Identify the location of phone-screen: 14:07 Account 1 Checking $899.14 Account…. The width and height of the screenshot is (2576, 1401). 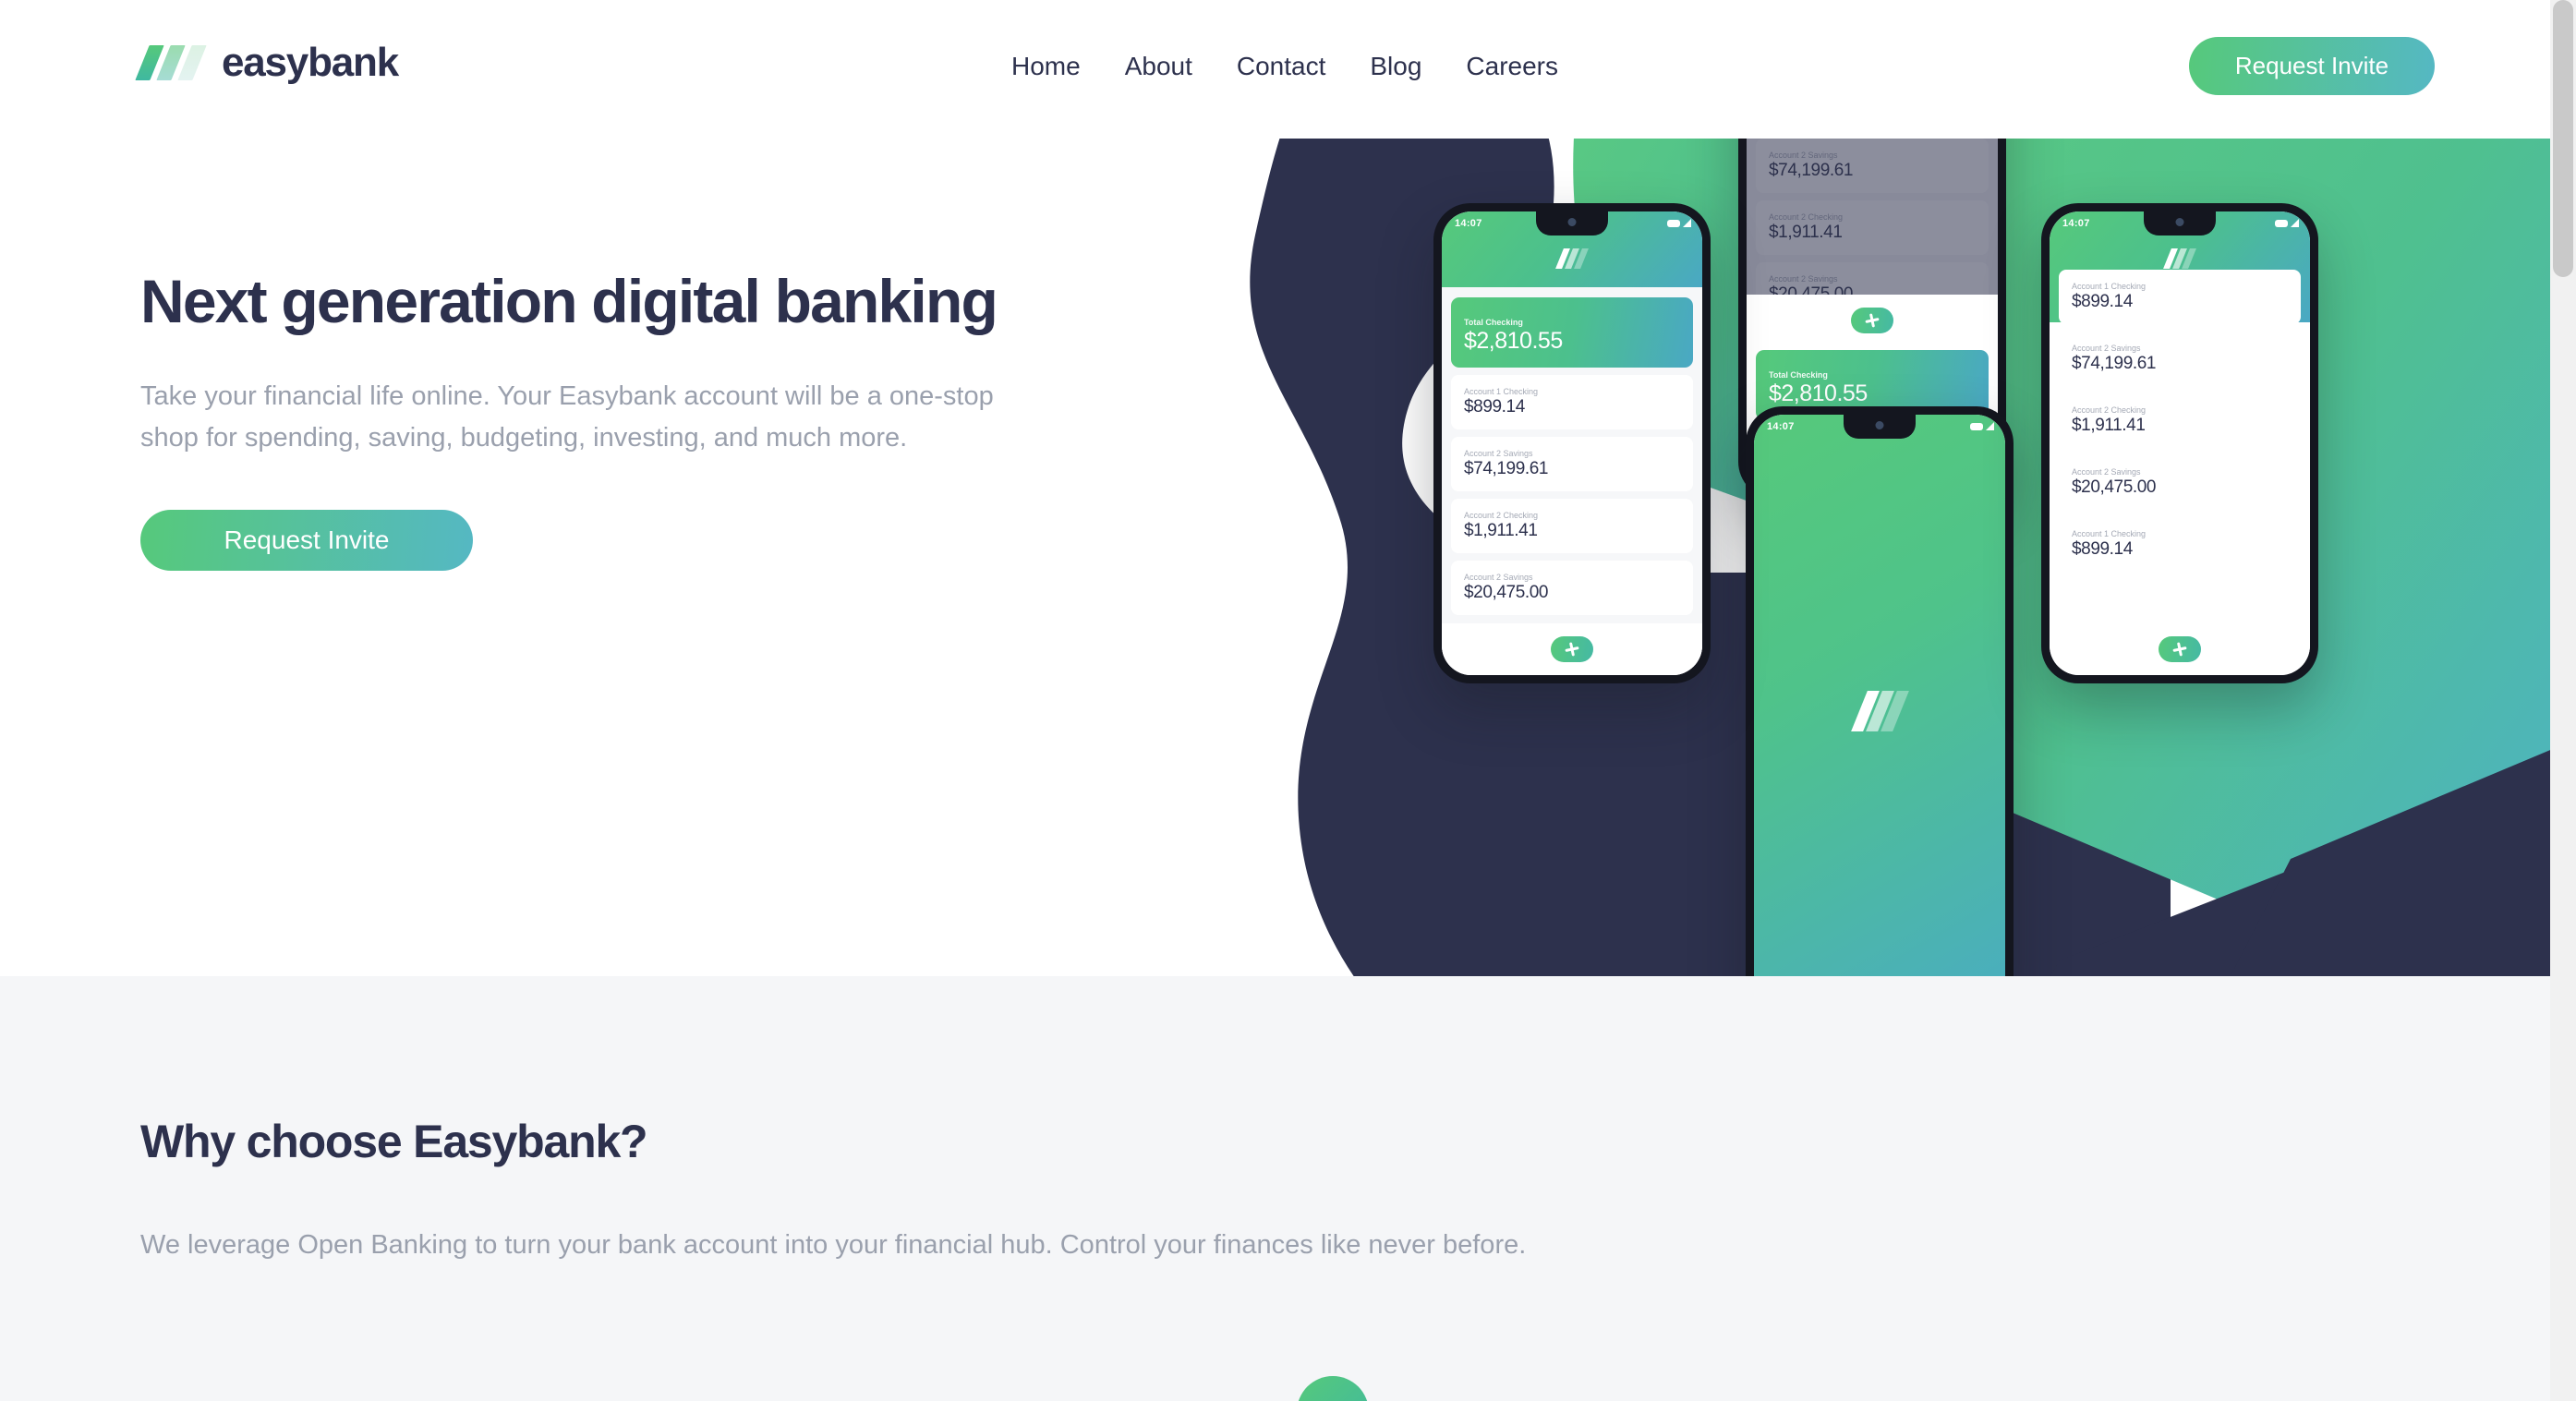
(2180, 443).